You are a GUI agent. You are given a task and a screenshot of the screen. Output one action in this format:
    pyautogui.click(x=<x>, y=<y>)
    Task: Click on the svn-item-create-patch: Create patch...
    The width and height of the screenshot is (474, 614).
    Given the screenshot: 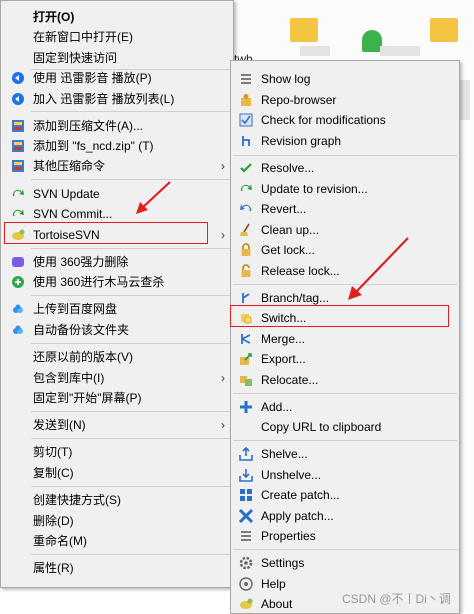 What is the action you would take?
    pyautogui.click(x=345, y=495)
    